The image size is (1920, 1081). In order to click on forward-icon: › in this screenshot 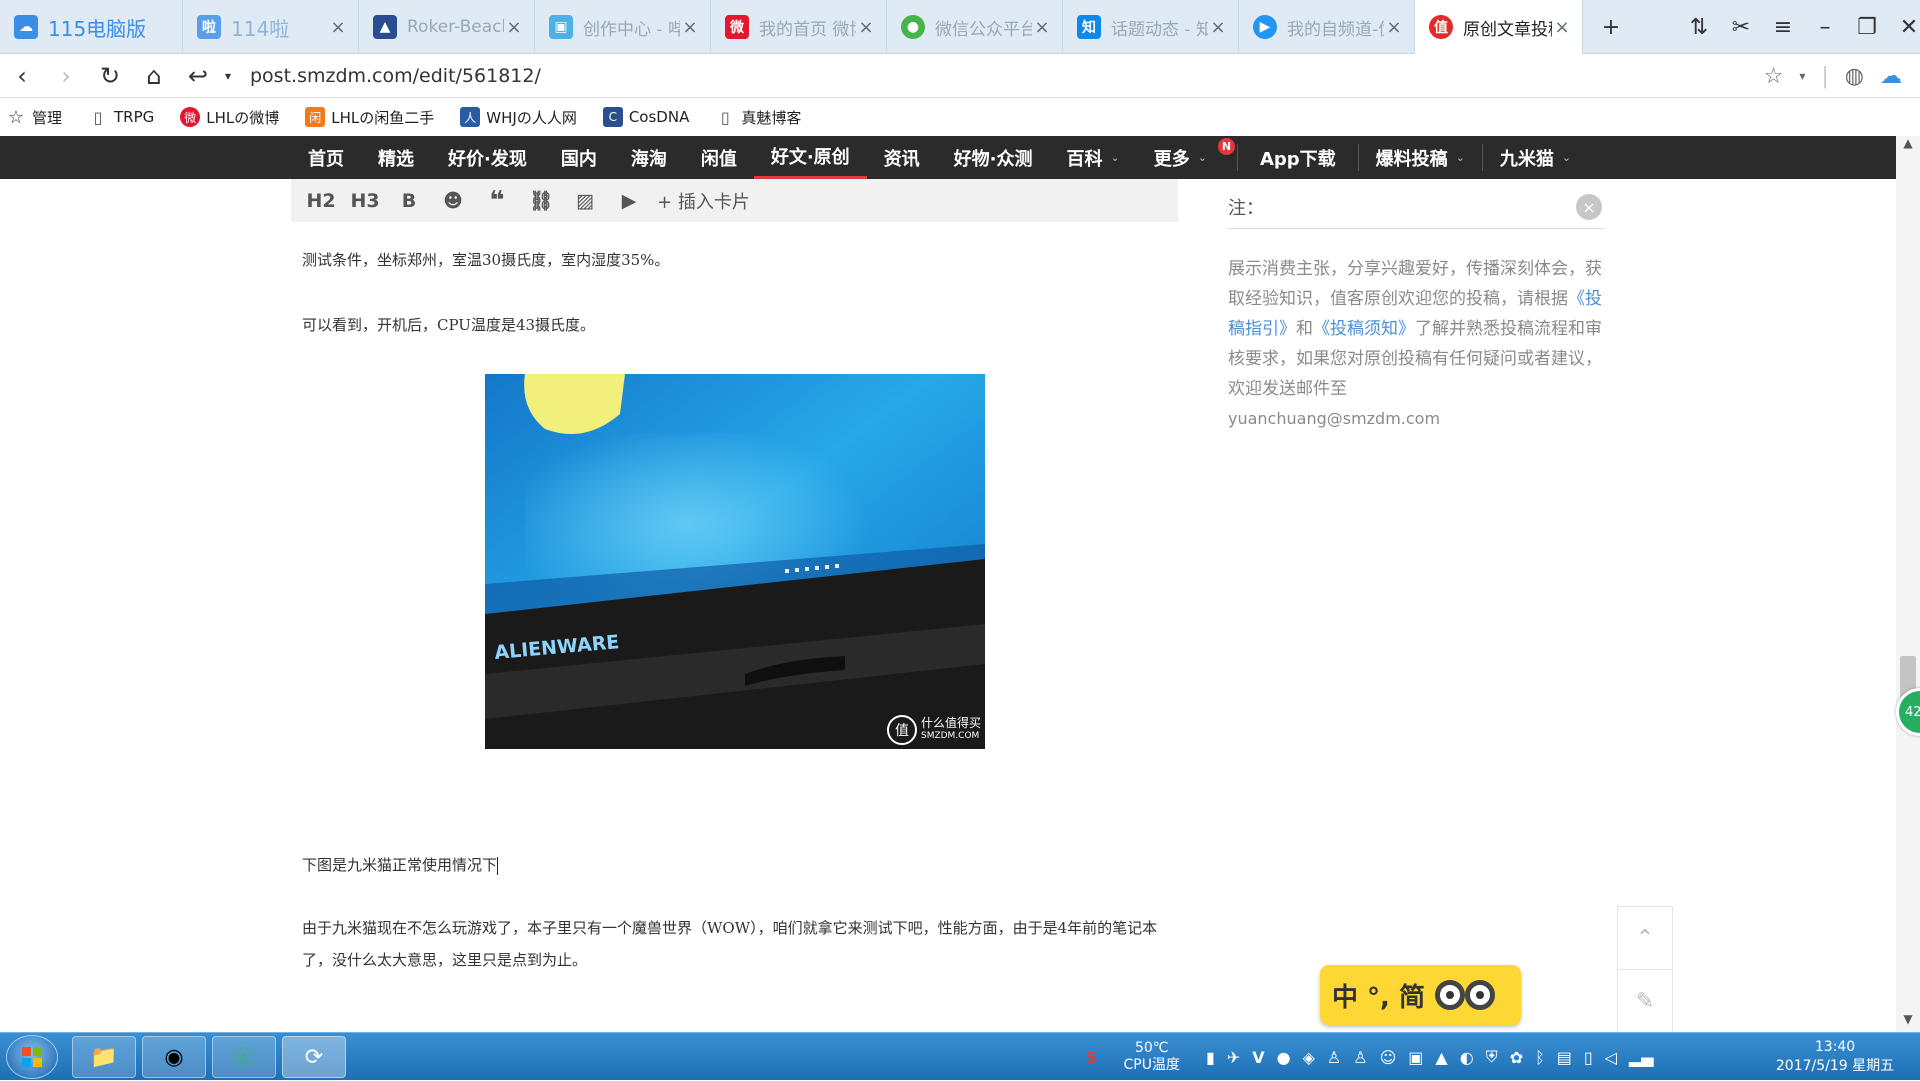, I will do `click(66, 76)`.